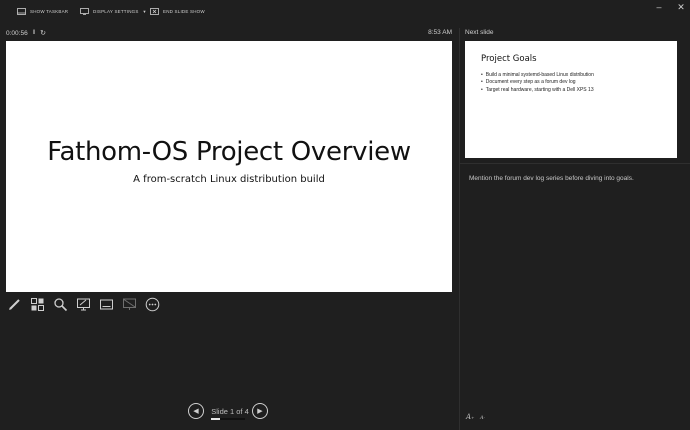 Image resolution: width=690 pixels, height=430 pixels. I want to click on slide-counter: Slide 1 of 4, so click(230, 411).